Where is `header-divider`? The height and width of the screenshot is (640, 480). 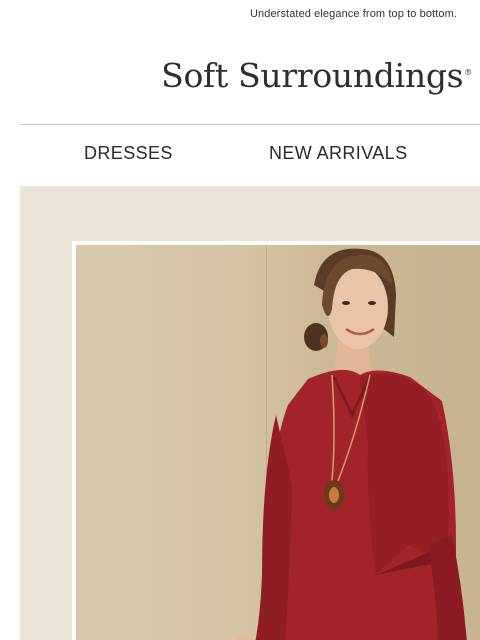
header-divider is located at coordinates (250, 124).